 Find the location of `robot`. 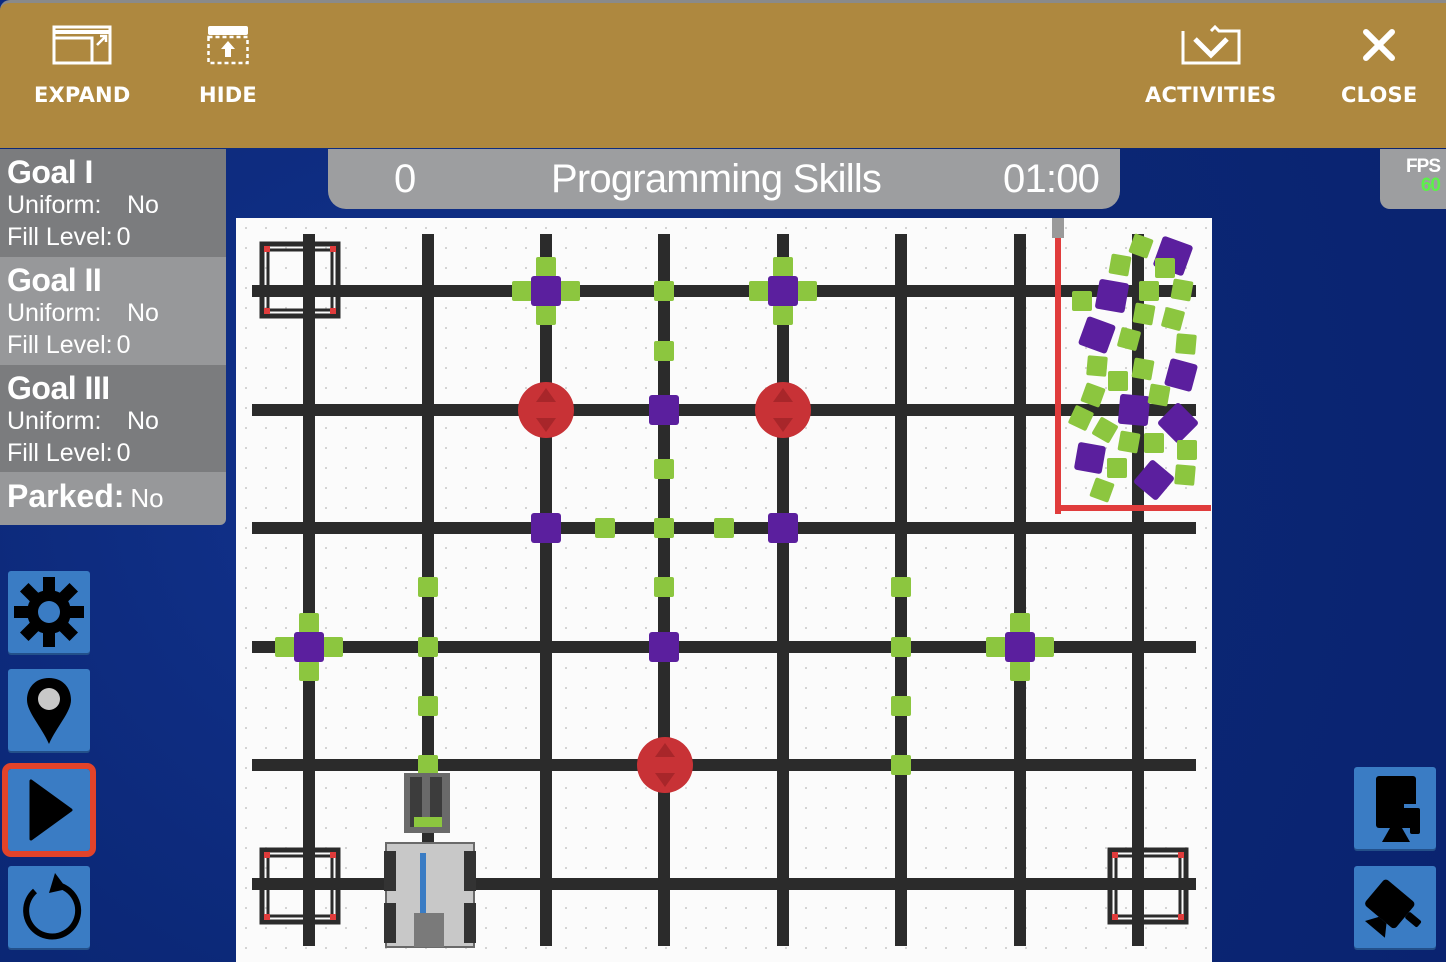

robot is located at coordinates (430, 860).